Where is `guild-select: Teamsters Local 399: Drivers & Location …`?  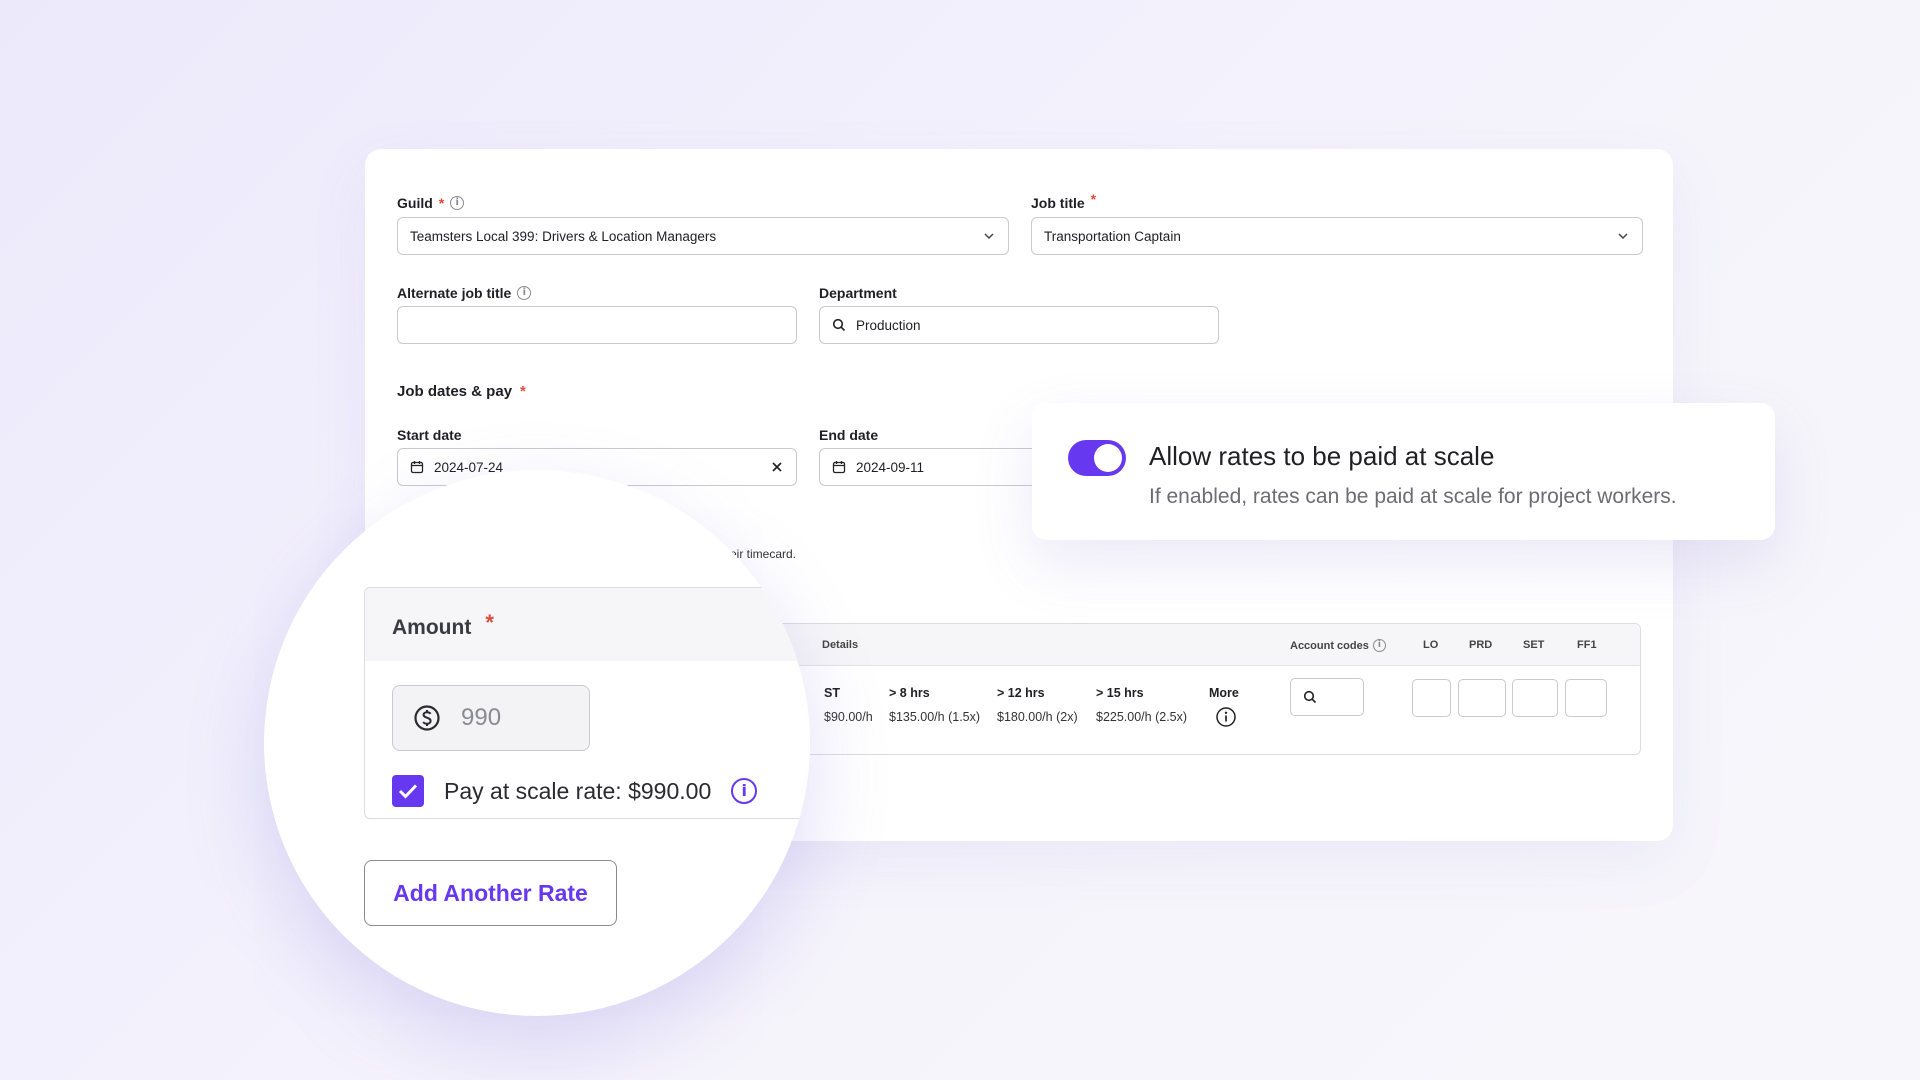 guild-select: Teamsters Local 399: Drivers & Location … is located at coordinates (703, 236).